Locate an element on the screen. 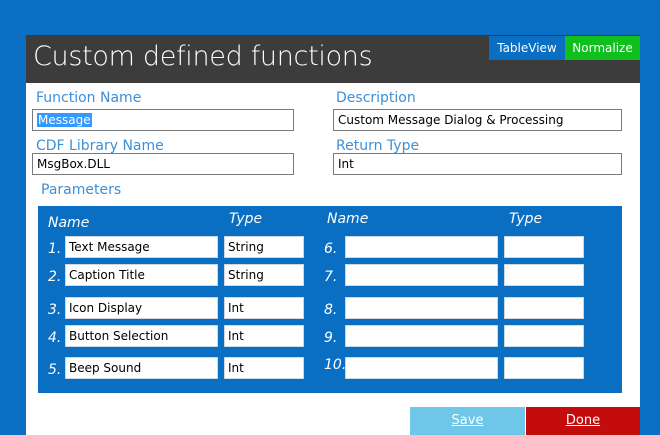  parameters-label: Parameters is located at coordinates (81, 190).